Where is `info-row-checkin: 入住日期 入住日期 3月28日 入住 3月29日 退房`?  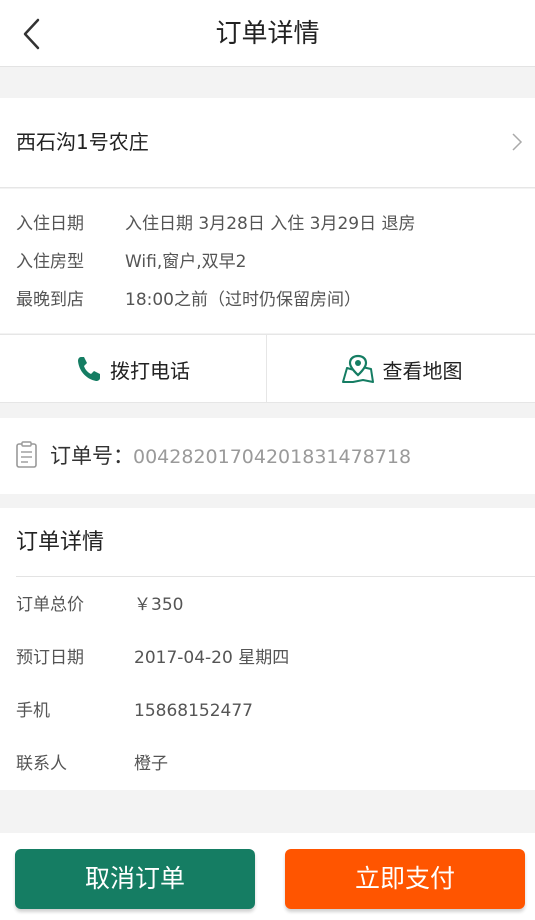
info-row-checkin: 入住日期 入住日期 3月28日 入住 3月29日 退房 is located at coordinates (267, 224).